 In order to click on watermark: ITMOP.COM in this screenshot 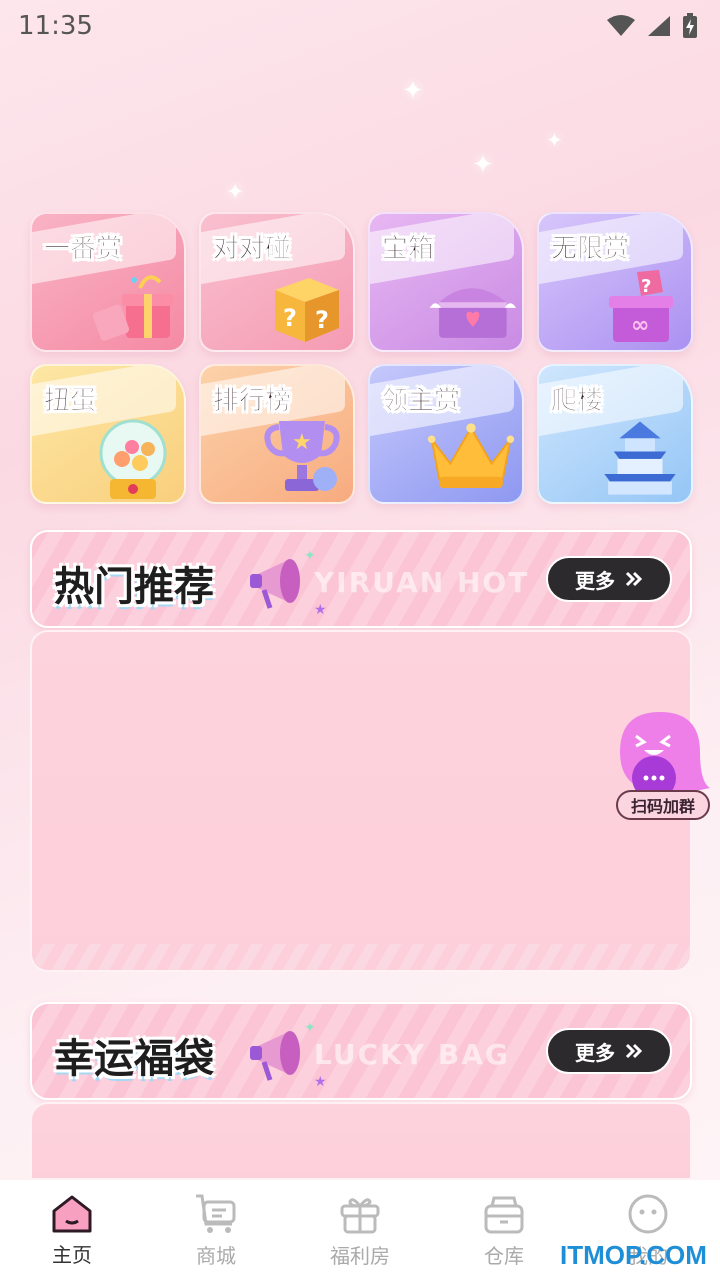, I will do `click(633, 1255)`.